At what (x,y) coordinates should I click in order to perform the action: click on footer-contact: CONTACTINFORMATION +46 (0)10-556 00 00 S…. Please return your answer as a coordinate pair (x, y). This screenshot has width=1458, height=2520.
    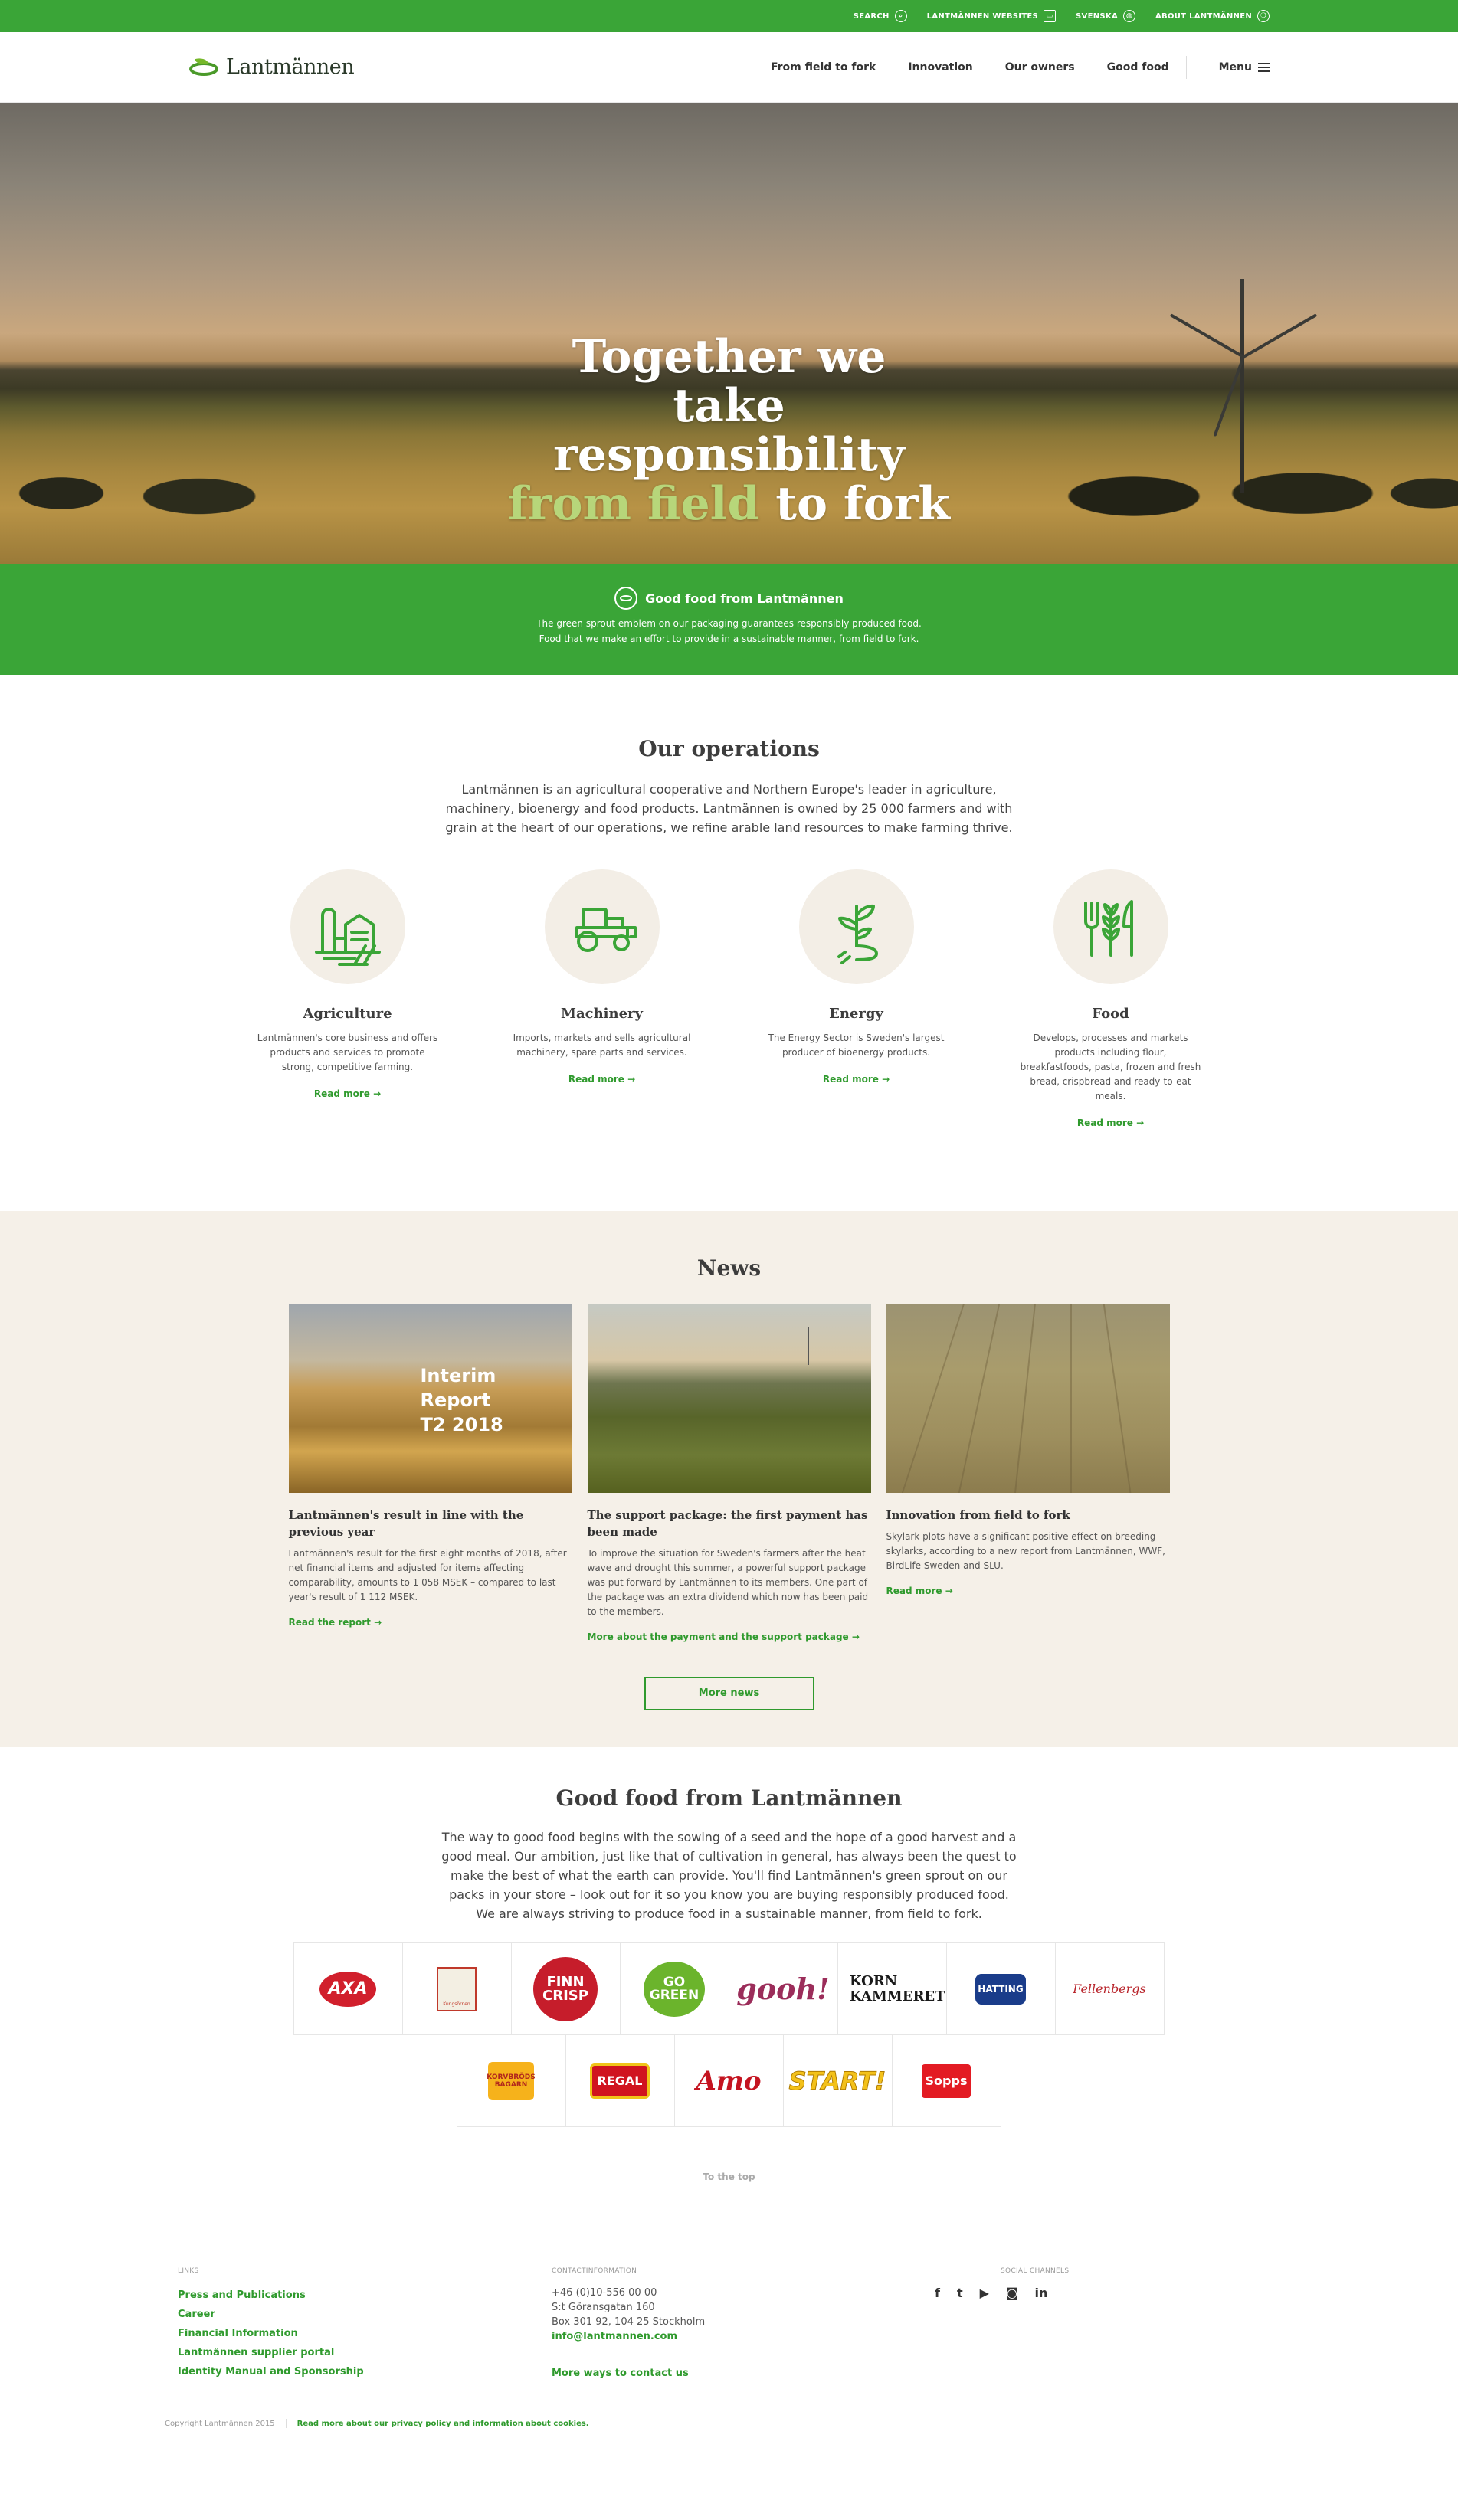
    Looking at the image, I should click on (628, 2325).